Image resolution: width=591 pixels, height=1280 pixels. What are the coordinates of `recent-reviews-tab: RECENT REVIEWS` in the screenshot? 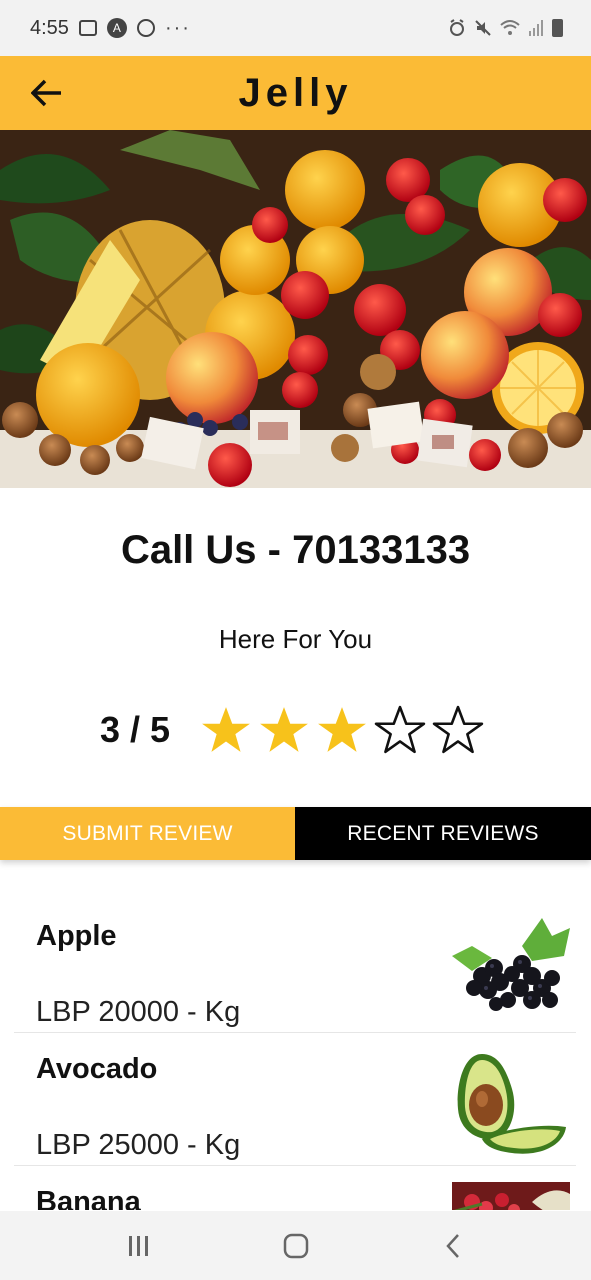 It's located at (443, 833).